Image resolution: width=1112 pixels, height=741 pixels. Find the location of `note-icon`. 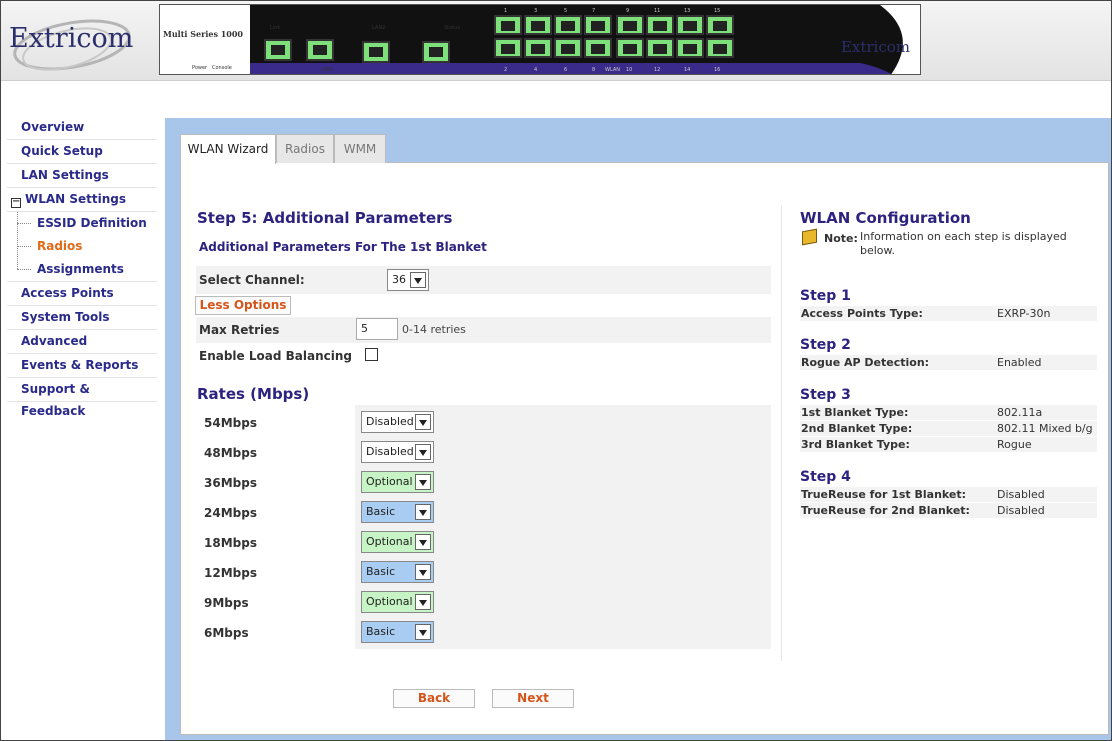

note-icon is located at coordinates (809, 237).